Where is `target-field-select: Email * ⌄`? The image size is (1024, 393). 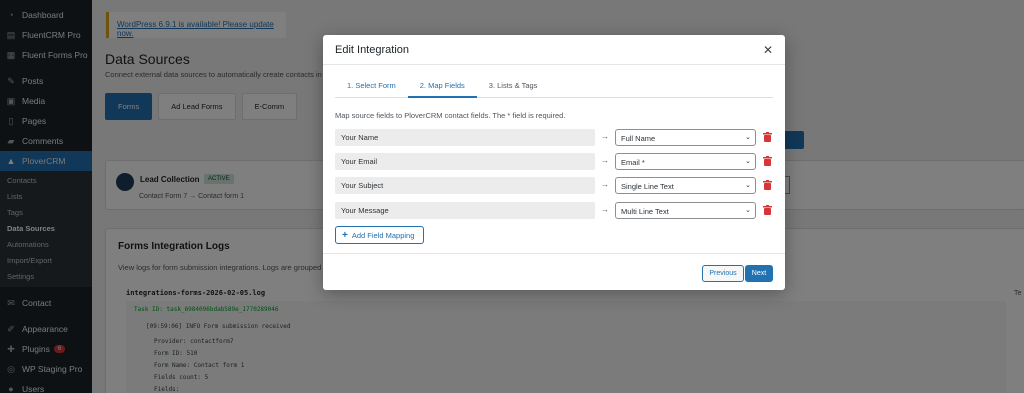
target-field-select: Email * ⌄ is located at coordinates (685, 161).